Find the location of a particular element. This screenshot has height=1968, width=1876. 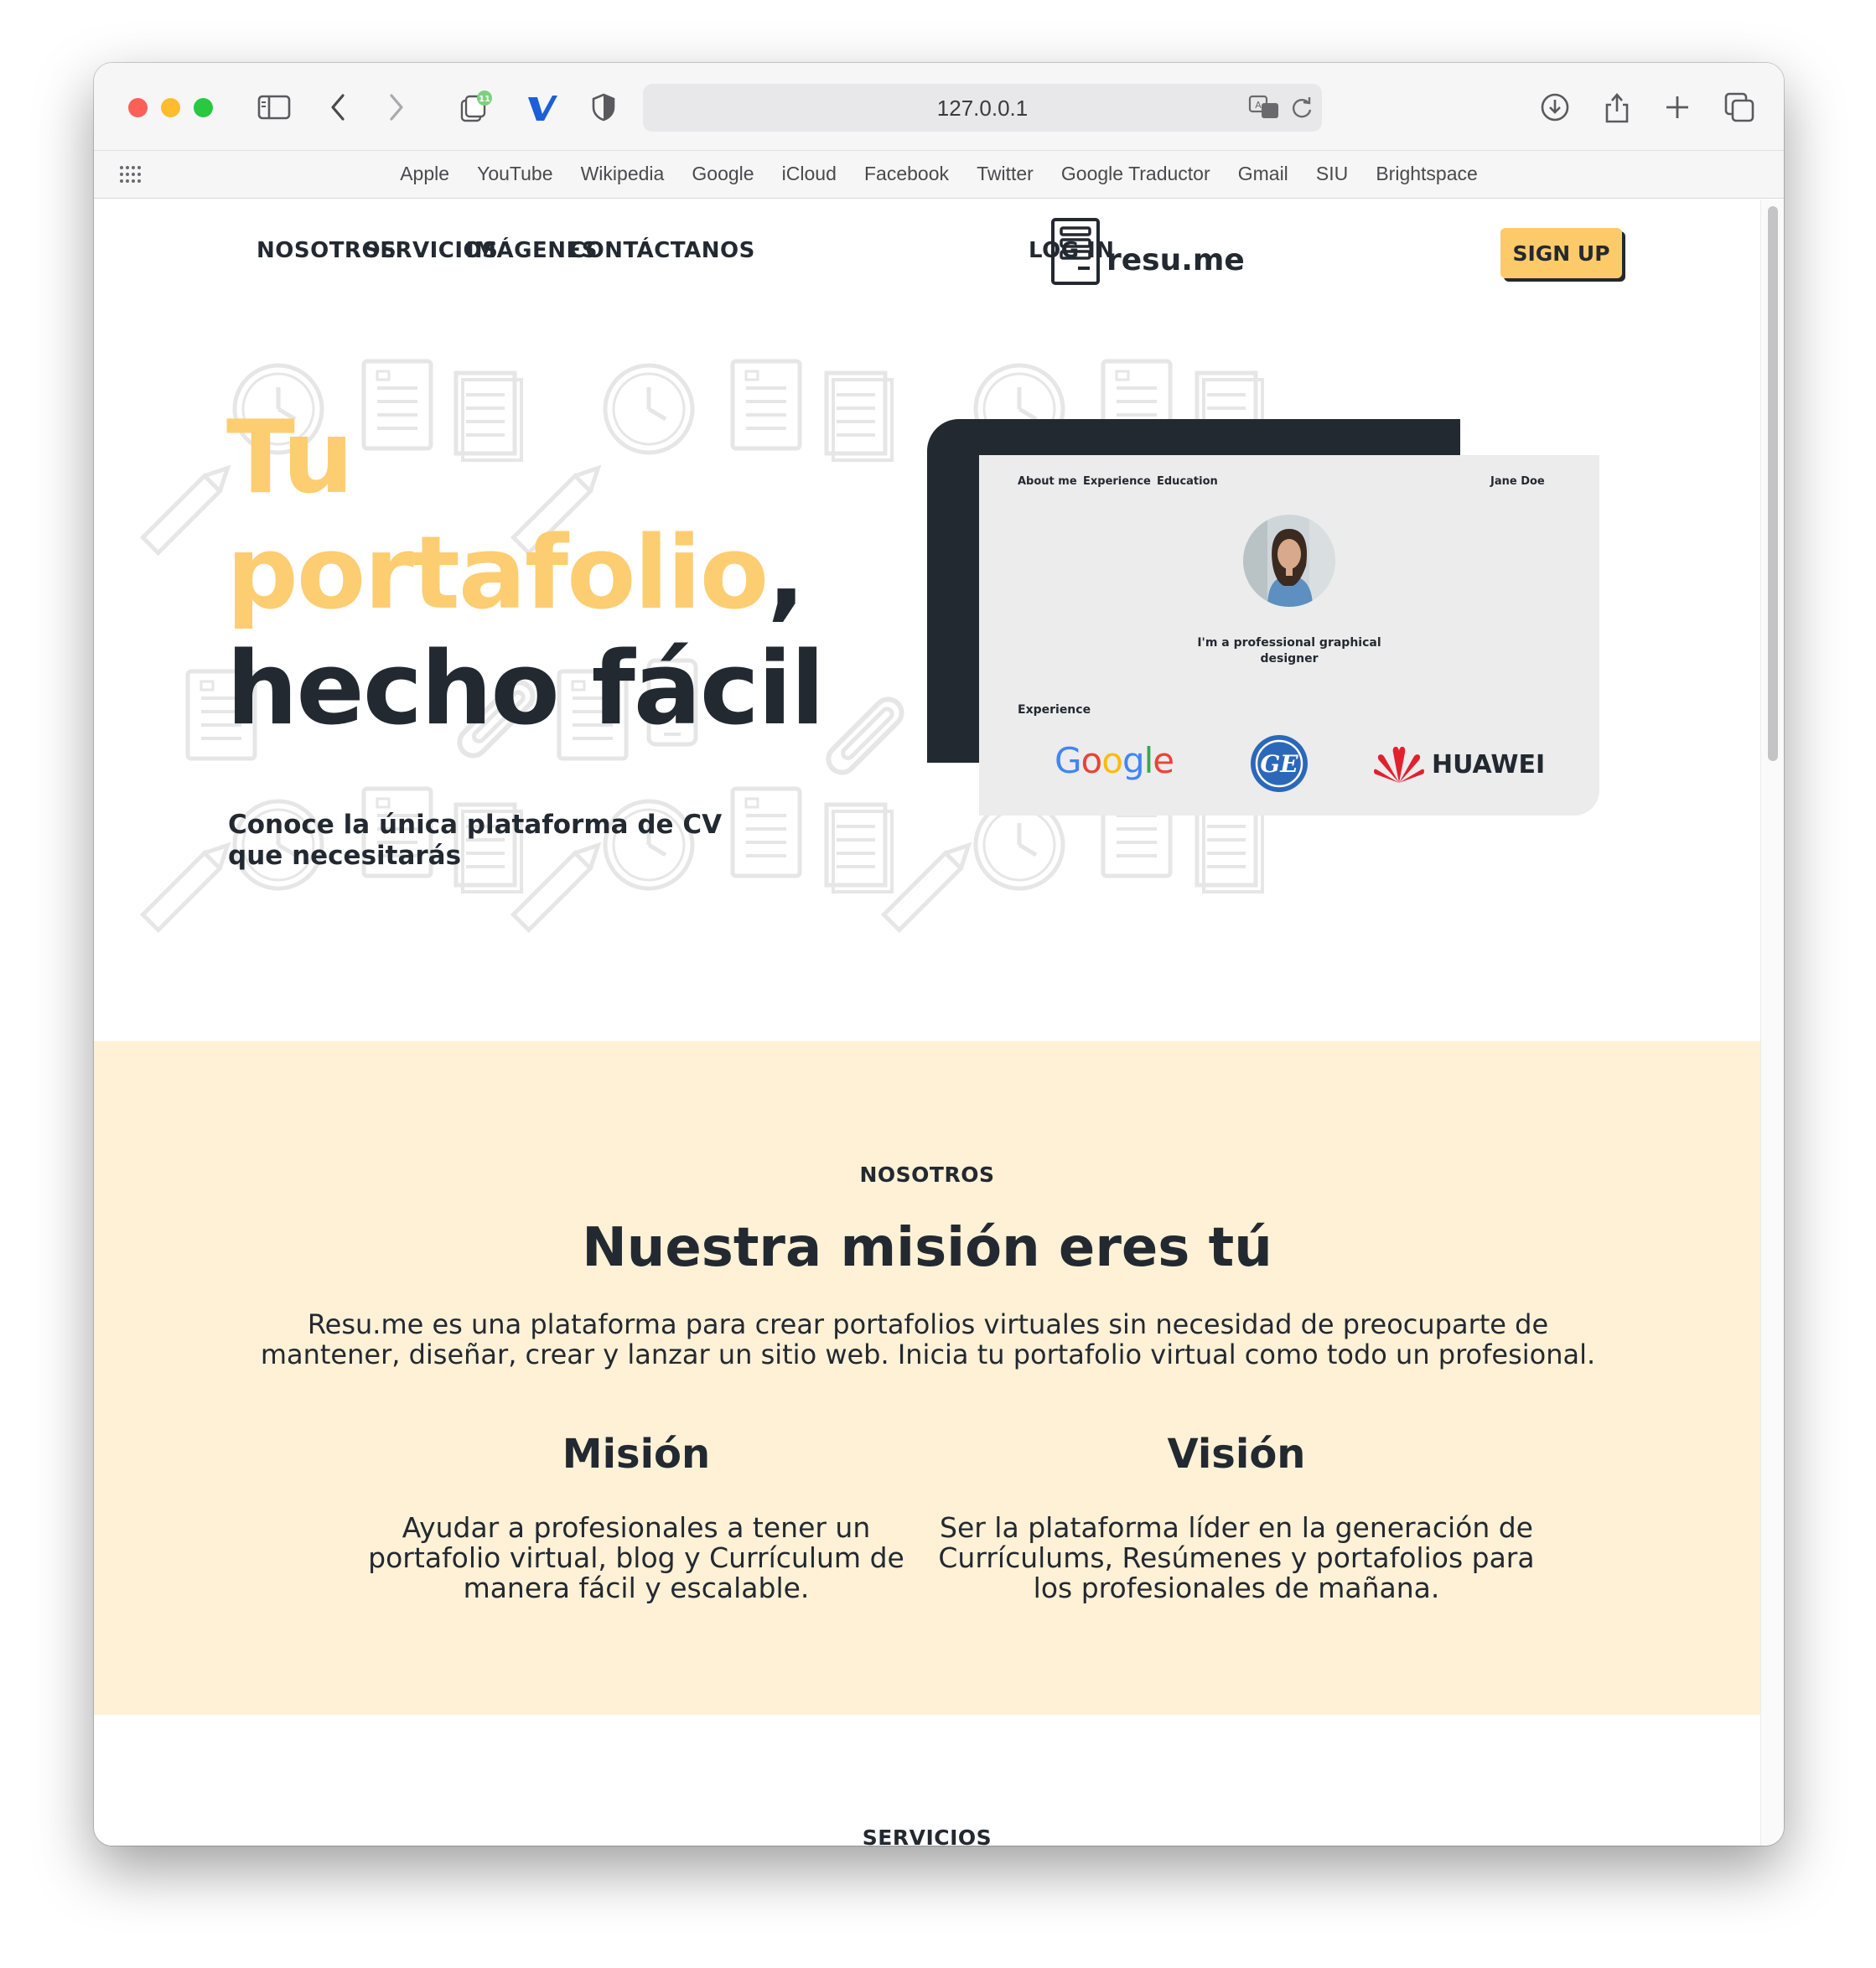

preview-tagline: I'm a professional graphical designer is located at coordinates (1289, 650).